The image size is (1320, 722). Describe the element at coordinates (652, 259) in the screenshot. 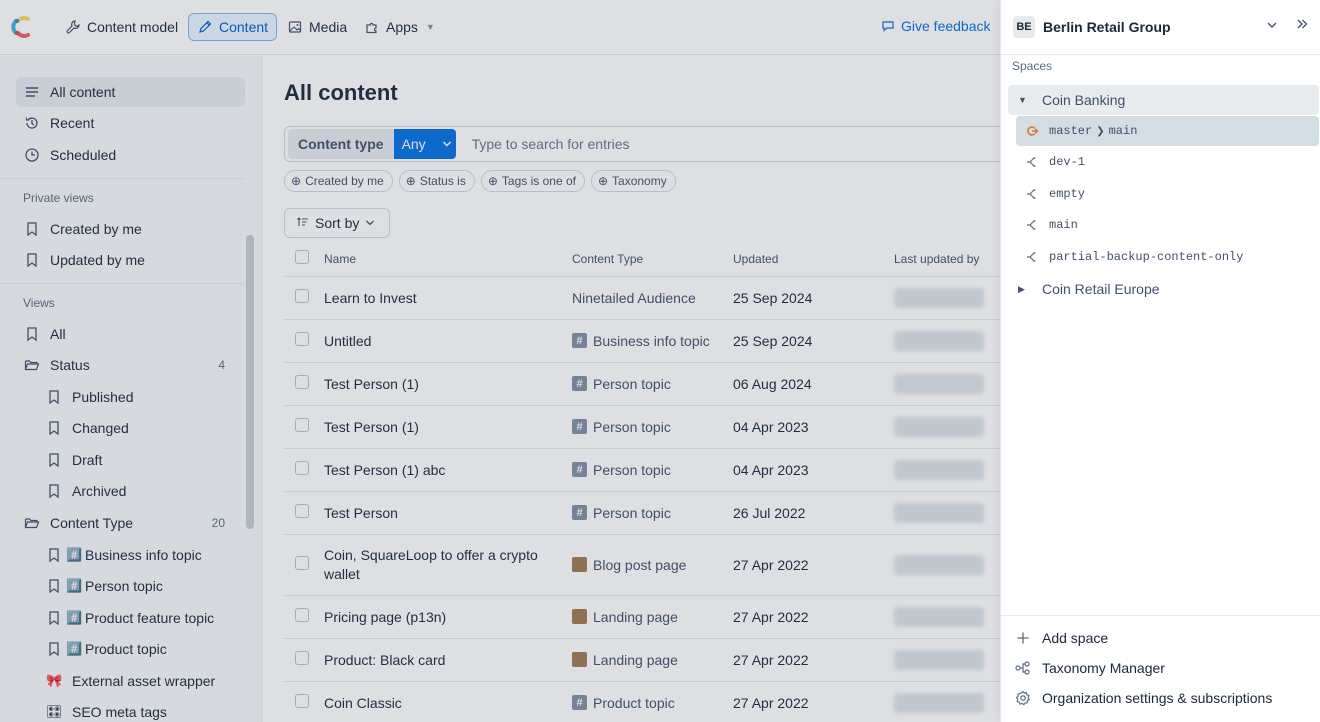

I see `column-header-content-type: Content Type` at that location.